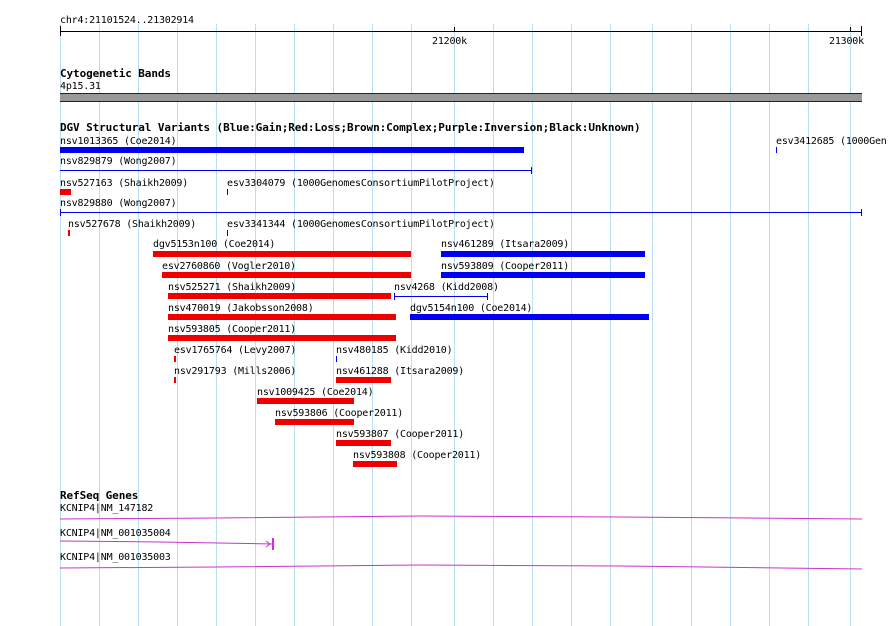  What do you see at coordinates (449, 41) in the screenshot?
I see `ruler-label-21200k: 21200k` at bounding box center [449, 41].